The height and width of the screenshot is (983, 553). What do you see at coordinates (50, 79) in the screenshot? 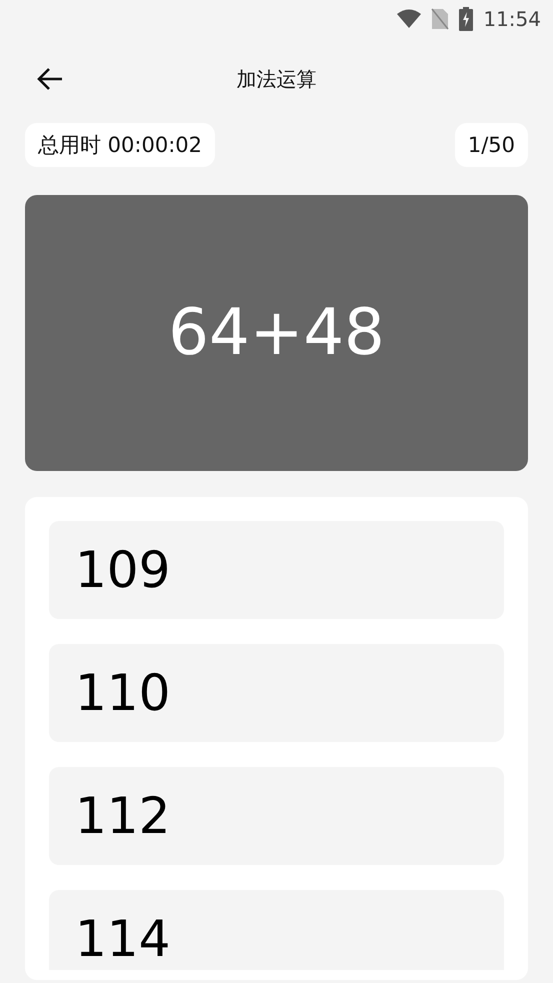
I see `back-arrow-icon` at bounding box center [50, 79].